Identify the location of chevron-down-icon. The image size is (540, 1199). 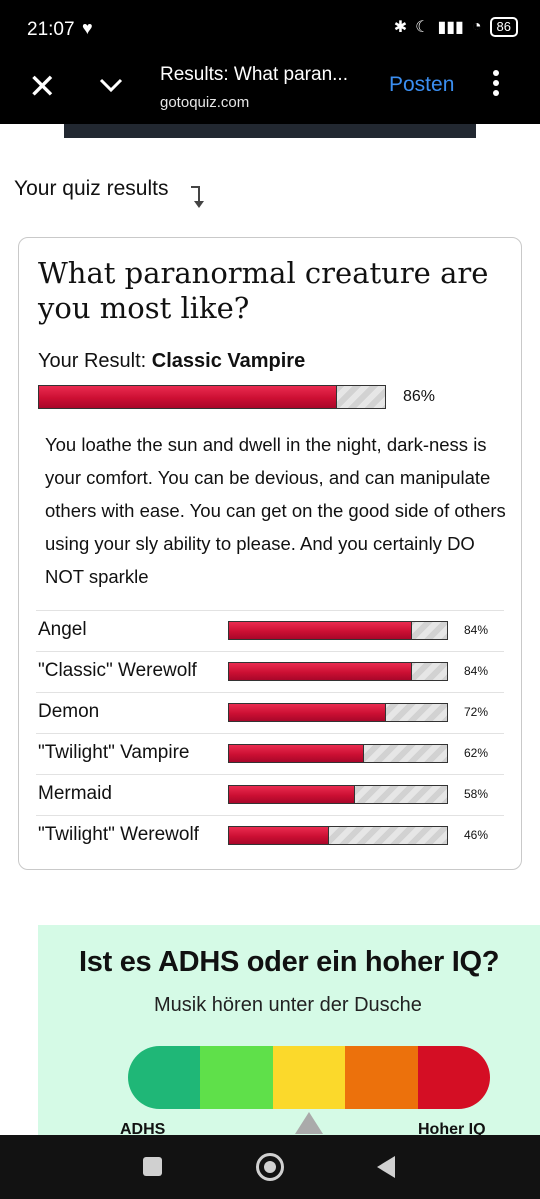
(111, 85).